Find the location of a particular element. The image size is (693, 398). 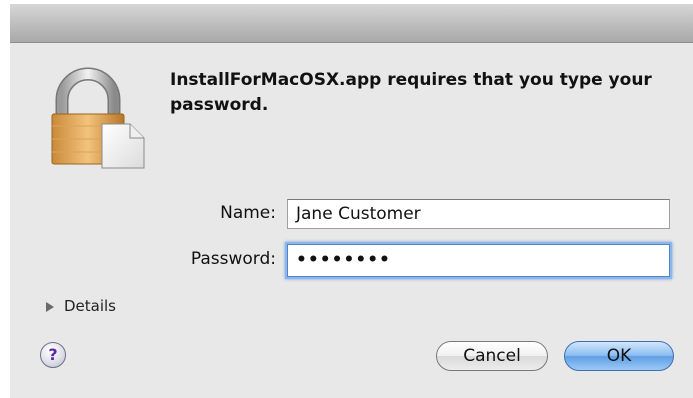

password-label: Password: is located at coordinates (233, 259).